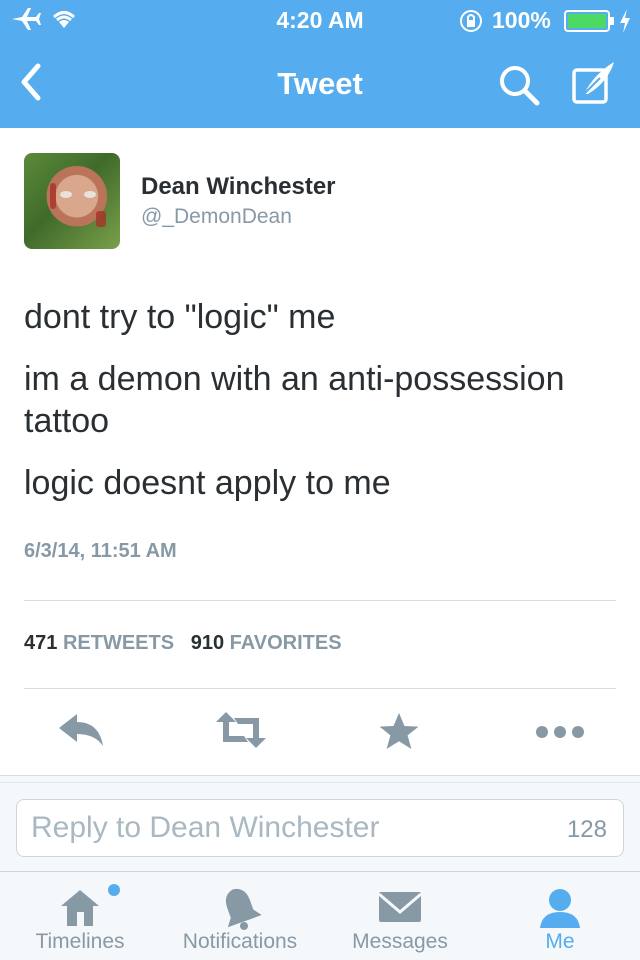 Image resolution: width=640 pixels, height=960 pixels. I want to click on reply-area: 128, so click(320, 827).